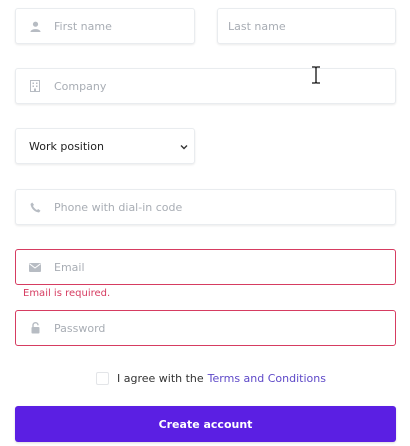  I want to click on company-field, so click(205, 86).